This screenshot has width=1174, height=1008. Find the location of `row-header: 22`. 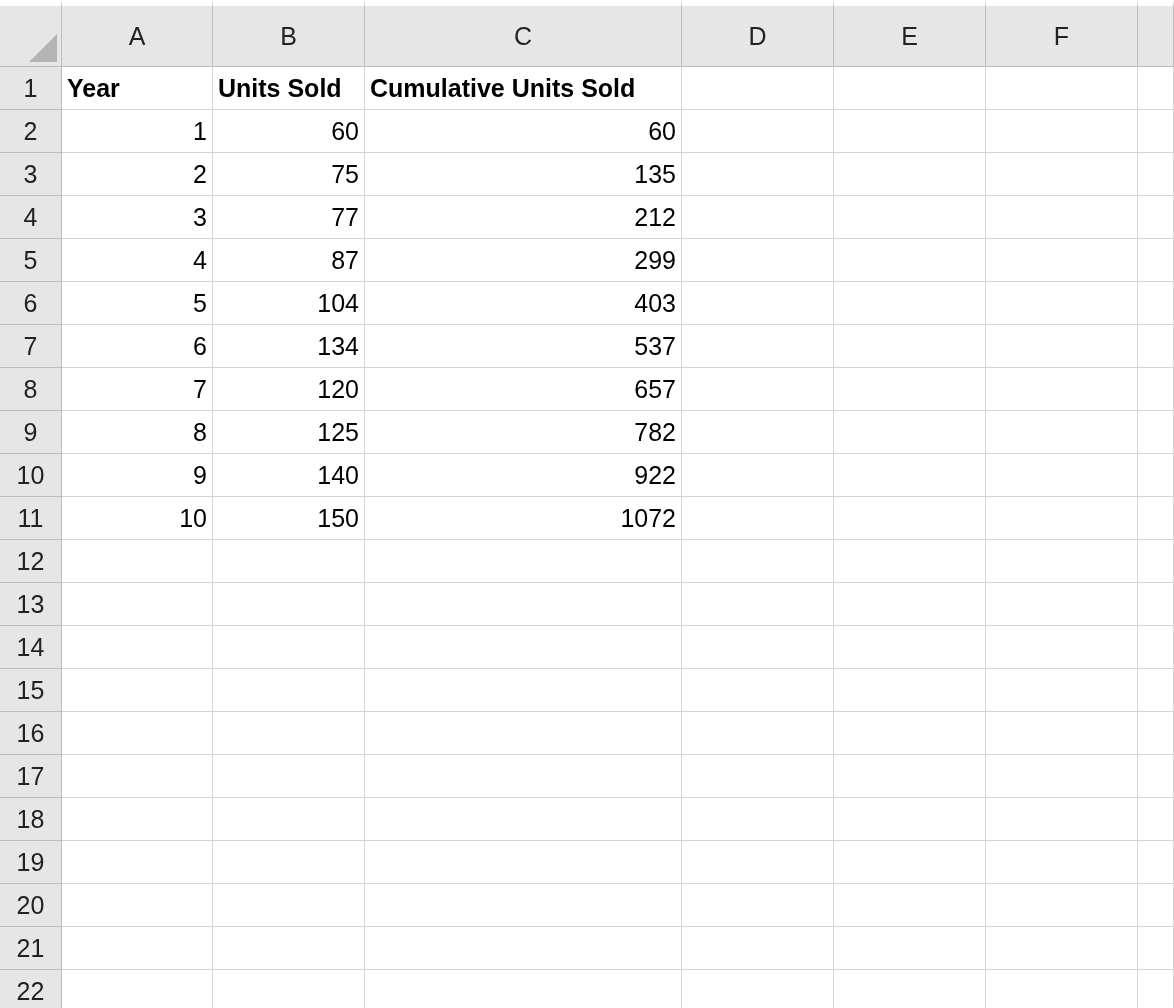

row-header: 22 is located at coordinates (31, 989).